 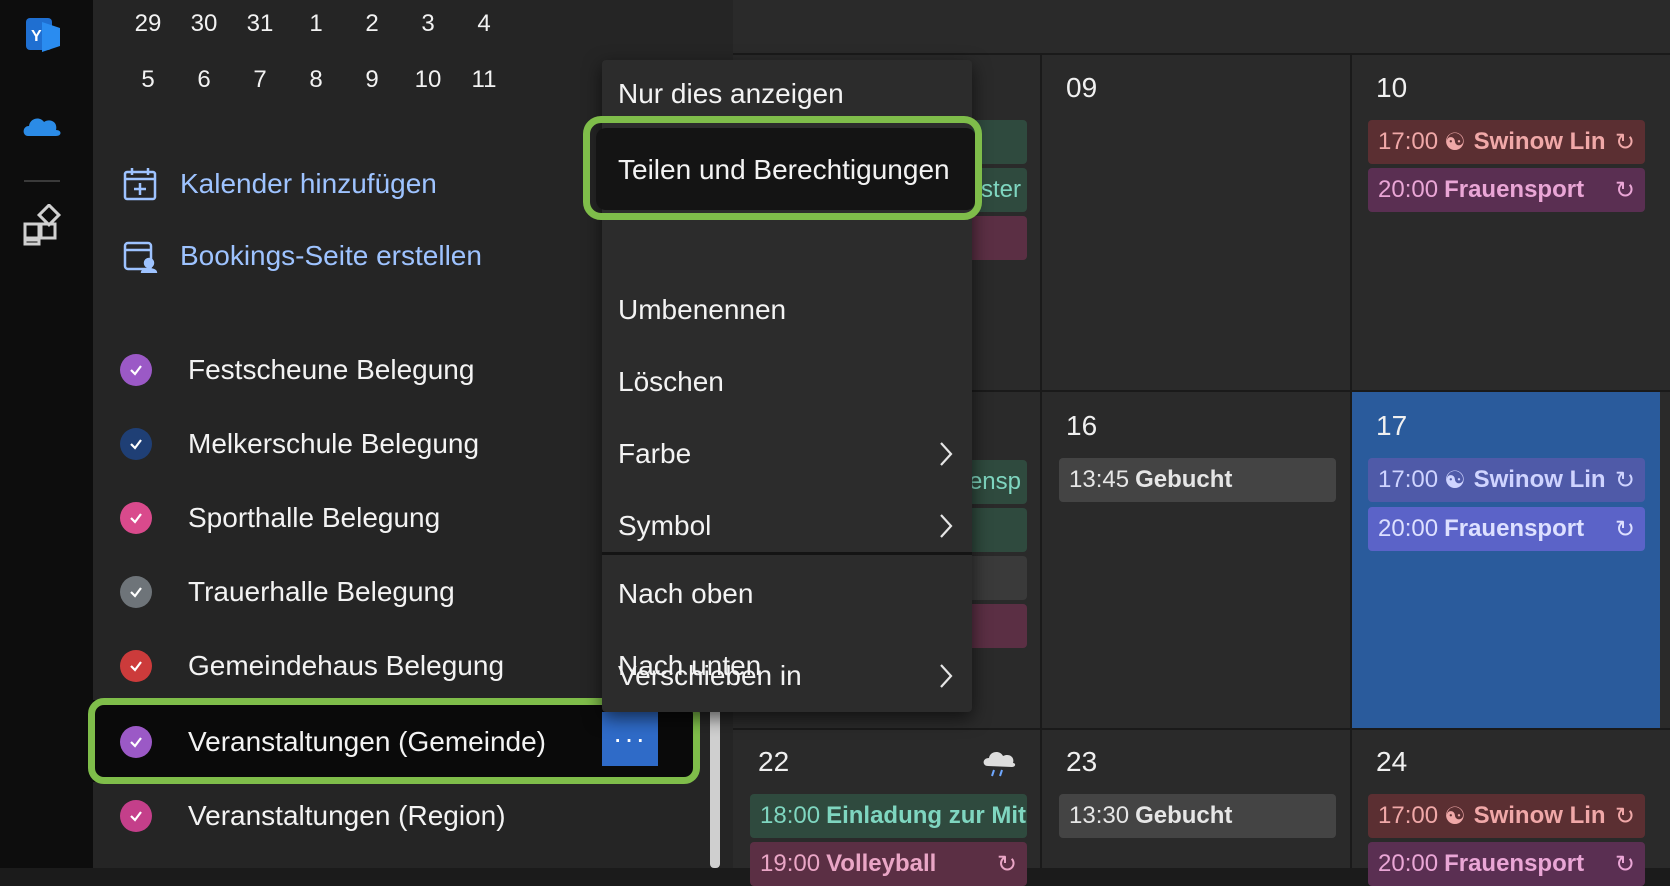 I want to click on menu-item-rename: Umbenennen, so click(x=795, y=310).